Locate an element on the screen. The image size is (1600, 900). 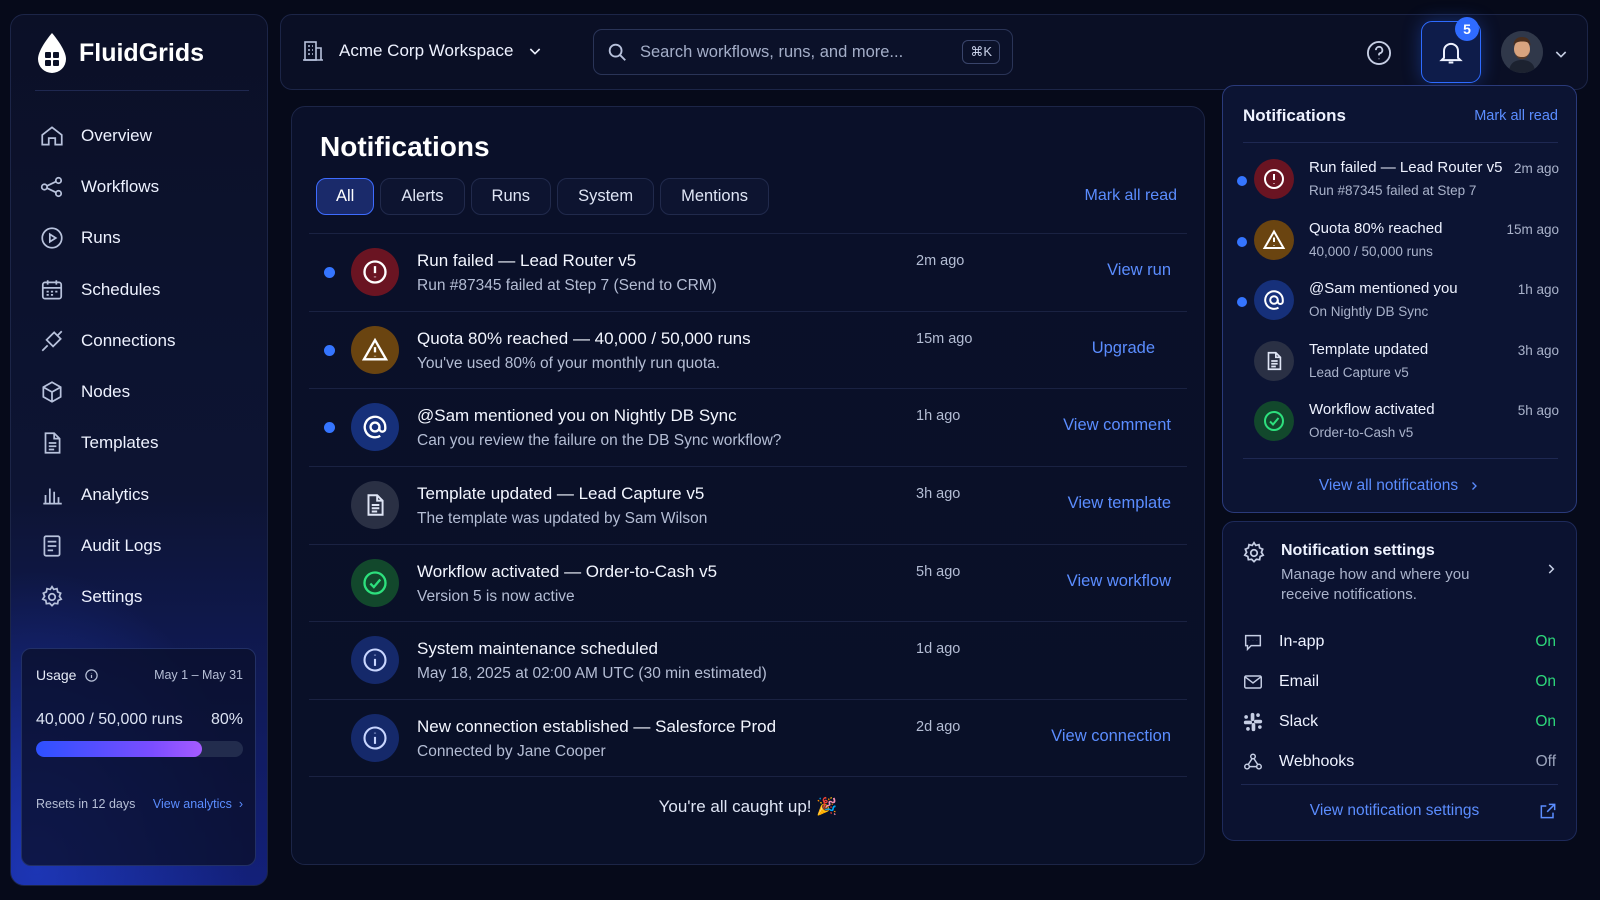
tab-system: System is located at coordinates (606, 196).